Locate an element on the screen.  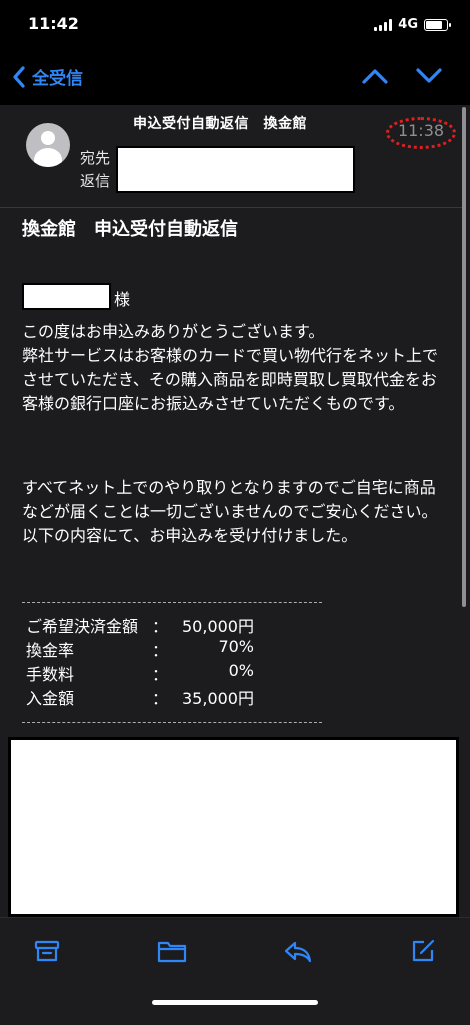
move-to-folder-button is located at coordinates (172, 951).